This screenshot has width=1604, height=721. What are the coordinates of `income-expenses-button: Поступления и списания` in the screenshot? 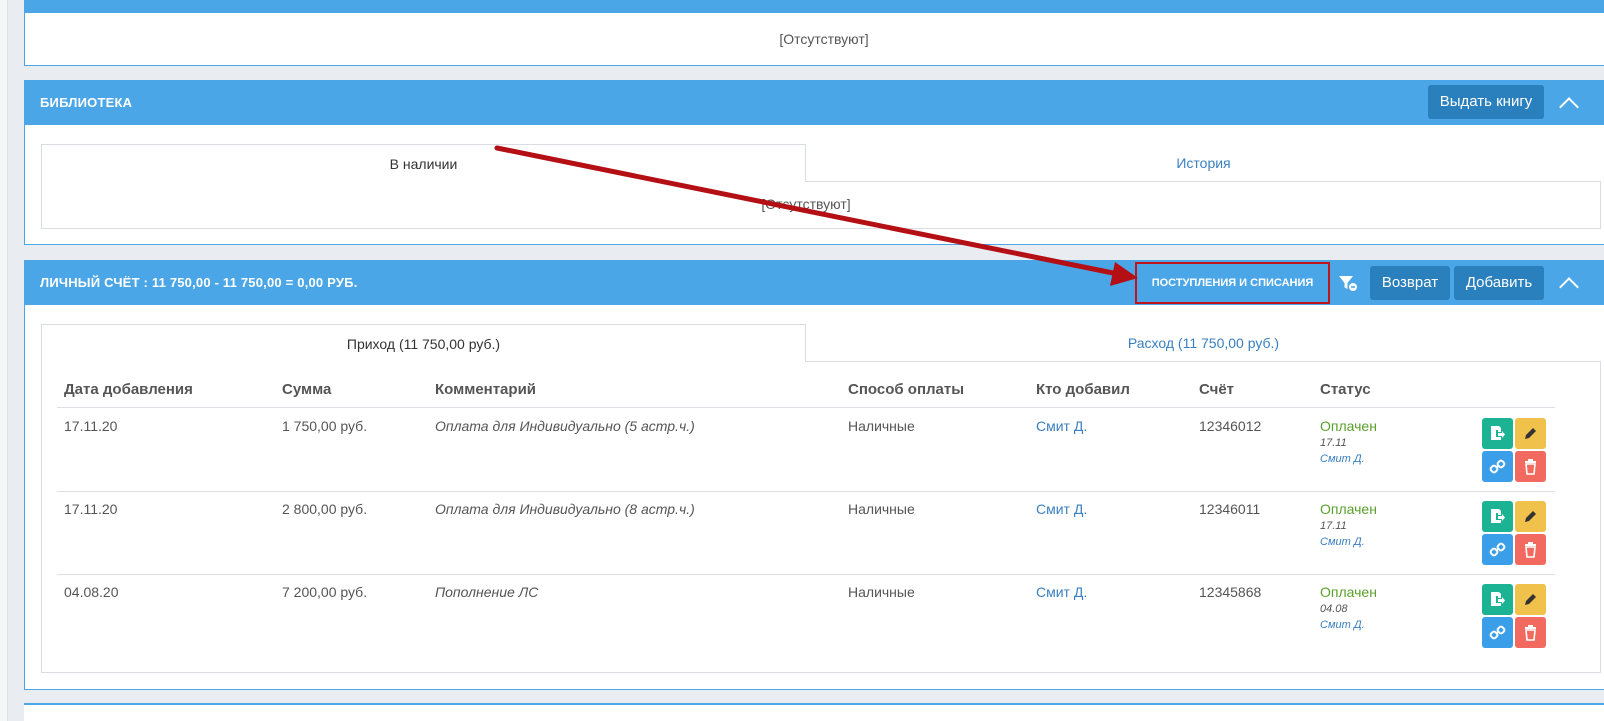 It's located at (1232, 283).